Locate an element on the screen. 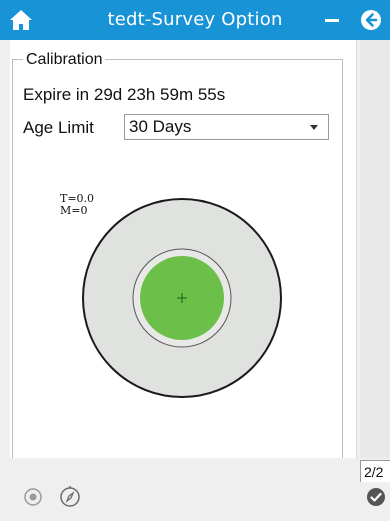 This screenshot has height=521, width=390. chevron-down-icon is located at coordinates (314, 127).